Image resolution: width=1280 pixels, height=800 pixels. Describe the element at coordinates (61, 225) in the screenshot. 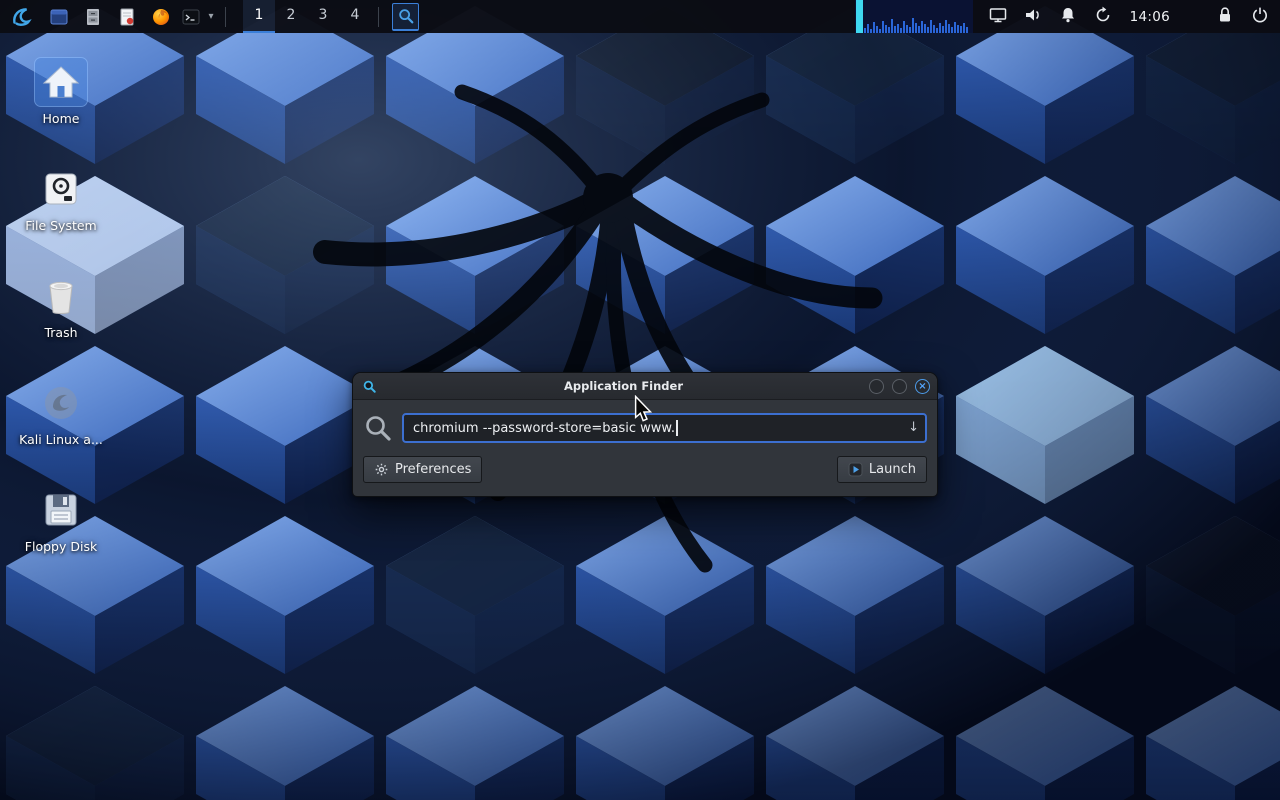

I see `desktop-icon-label: File System` at that location.